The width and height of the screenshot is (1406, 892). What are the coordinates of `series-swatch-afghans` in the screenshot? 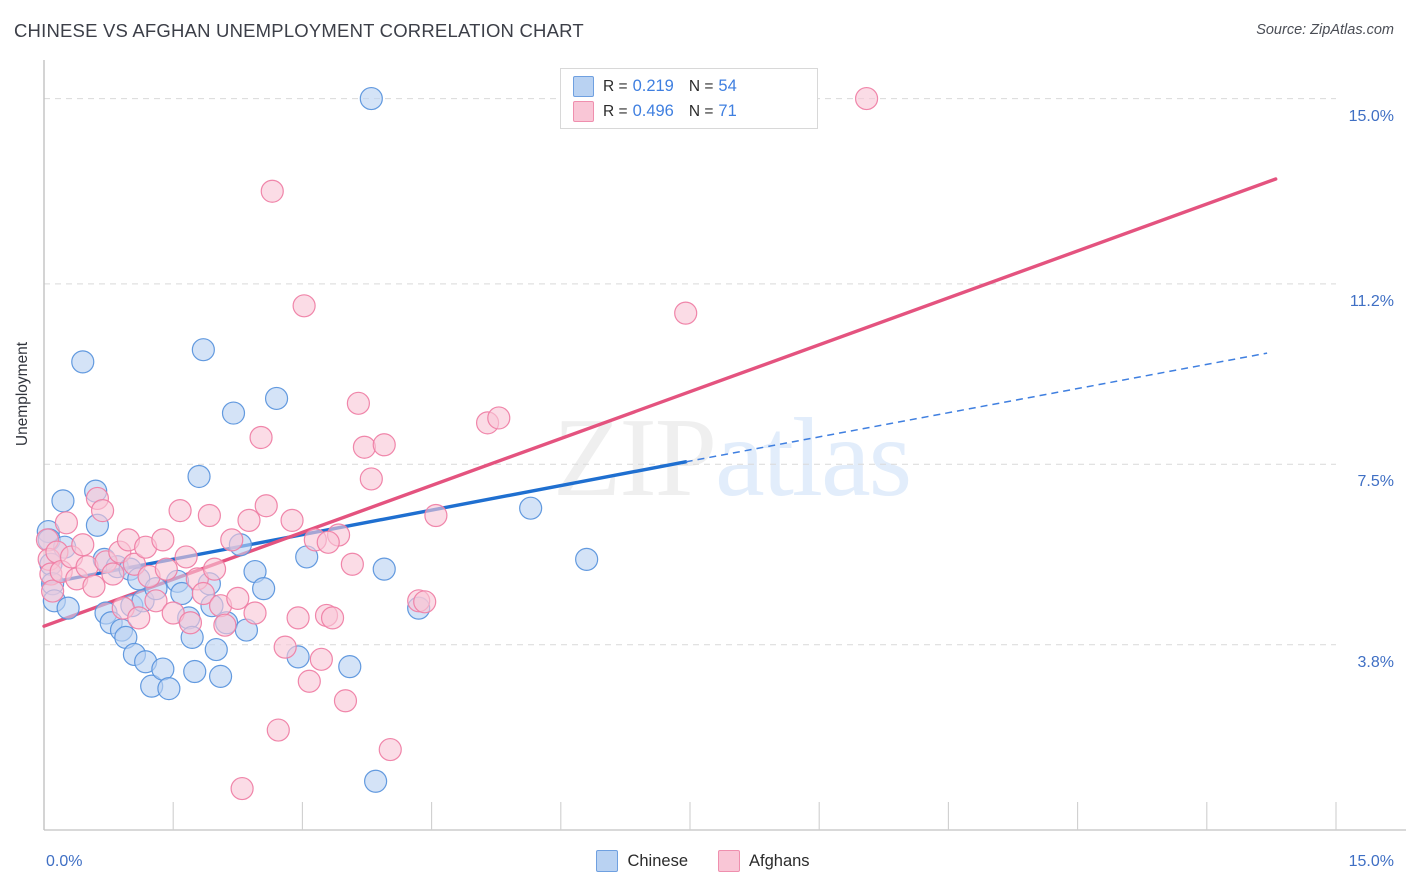 It's located at (729, 861).